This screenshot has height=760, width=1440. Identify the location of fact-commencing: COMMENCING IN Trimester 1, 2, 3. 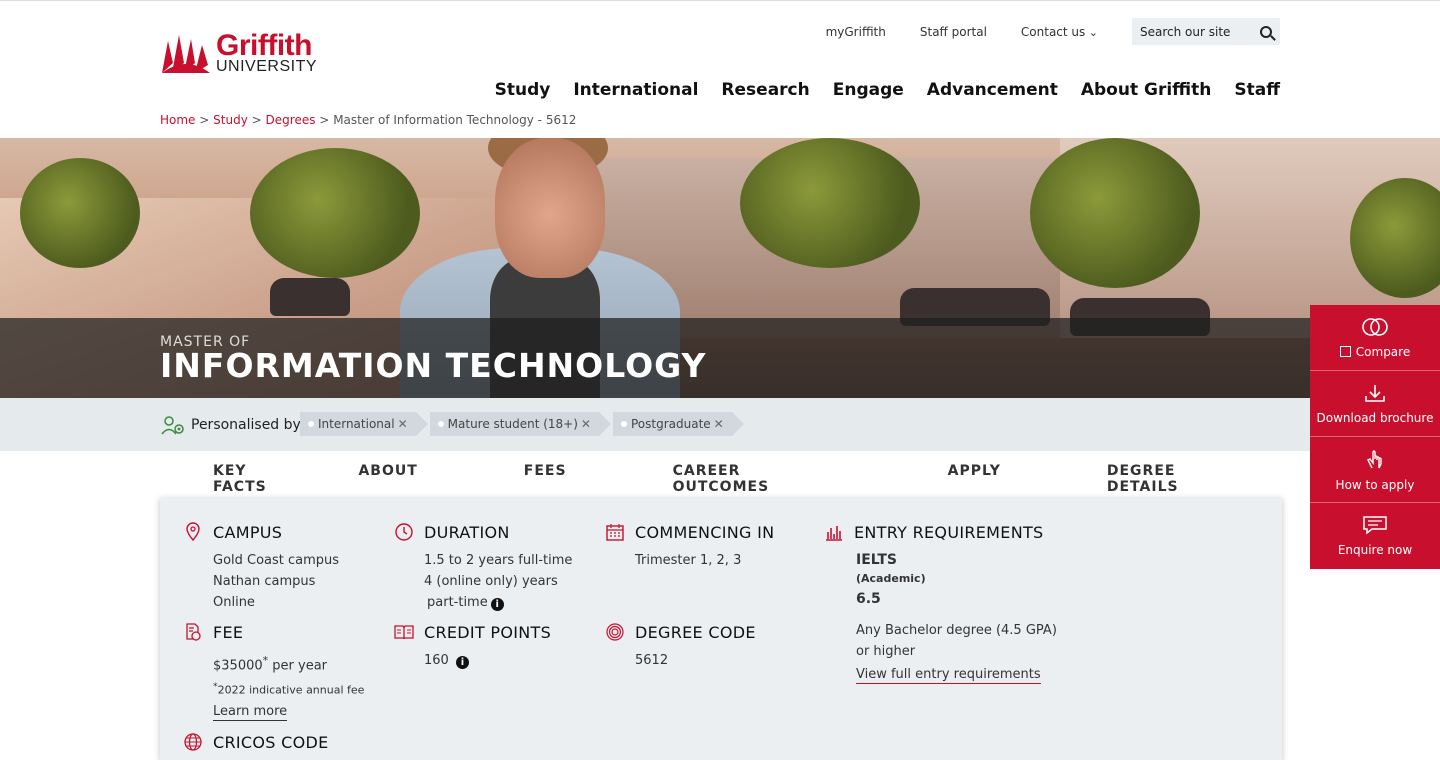
(690, 546).